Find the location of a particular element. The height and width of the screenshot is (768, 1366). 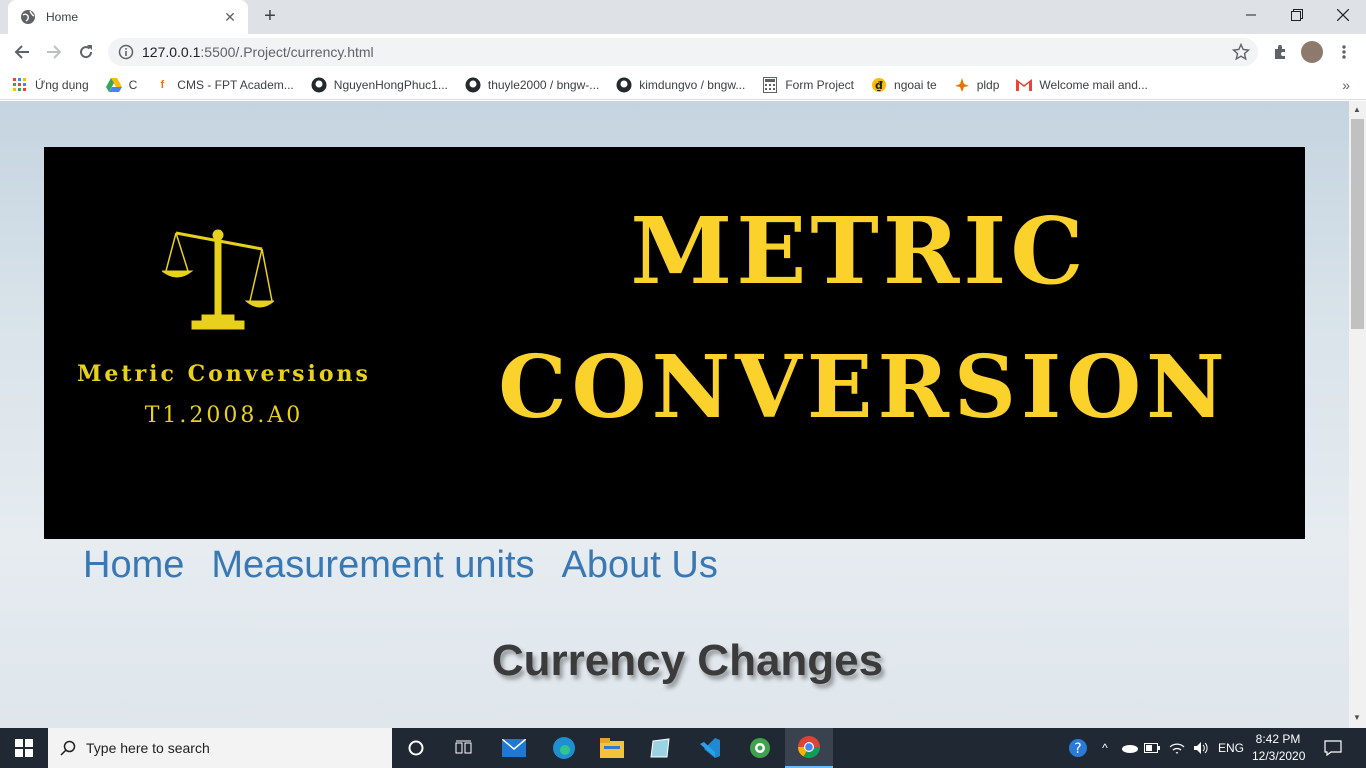

bookmark-label: pldp is located at coordinates (988, 84).